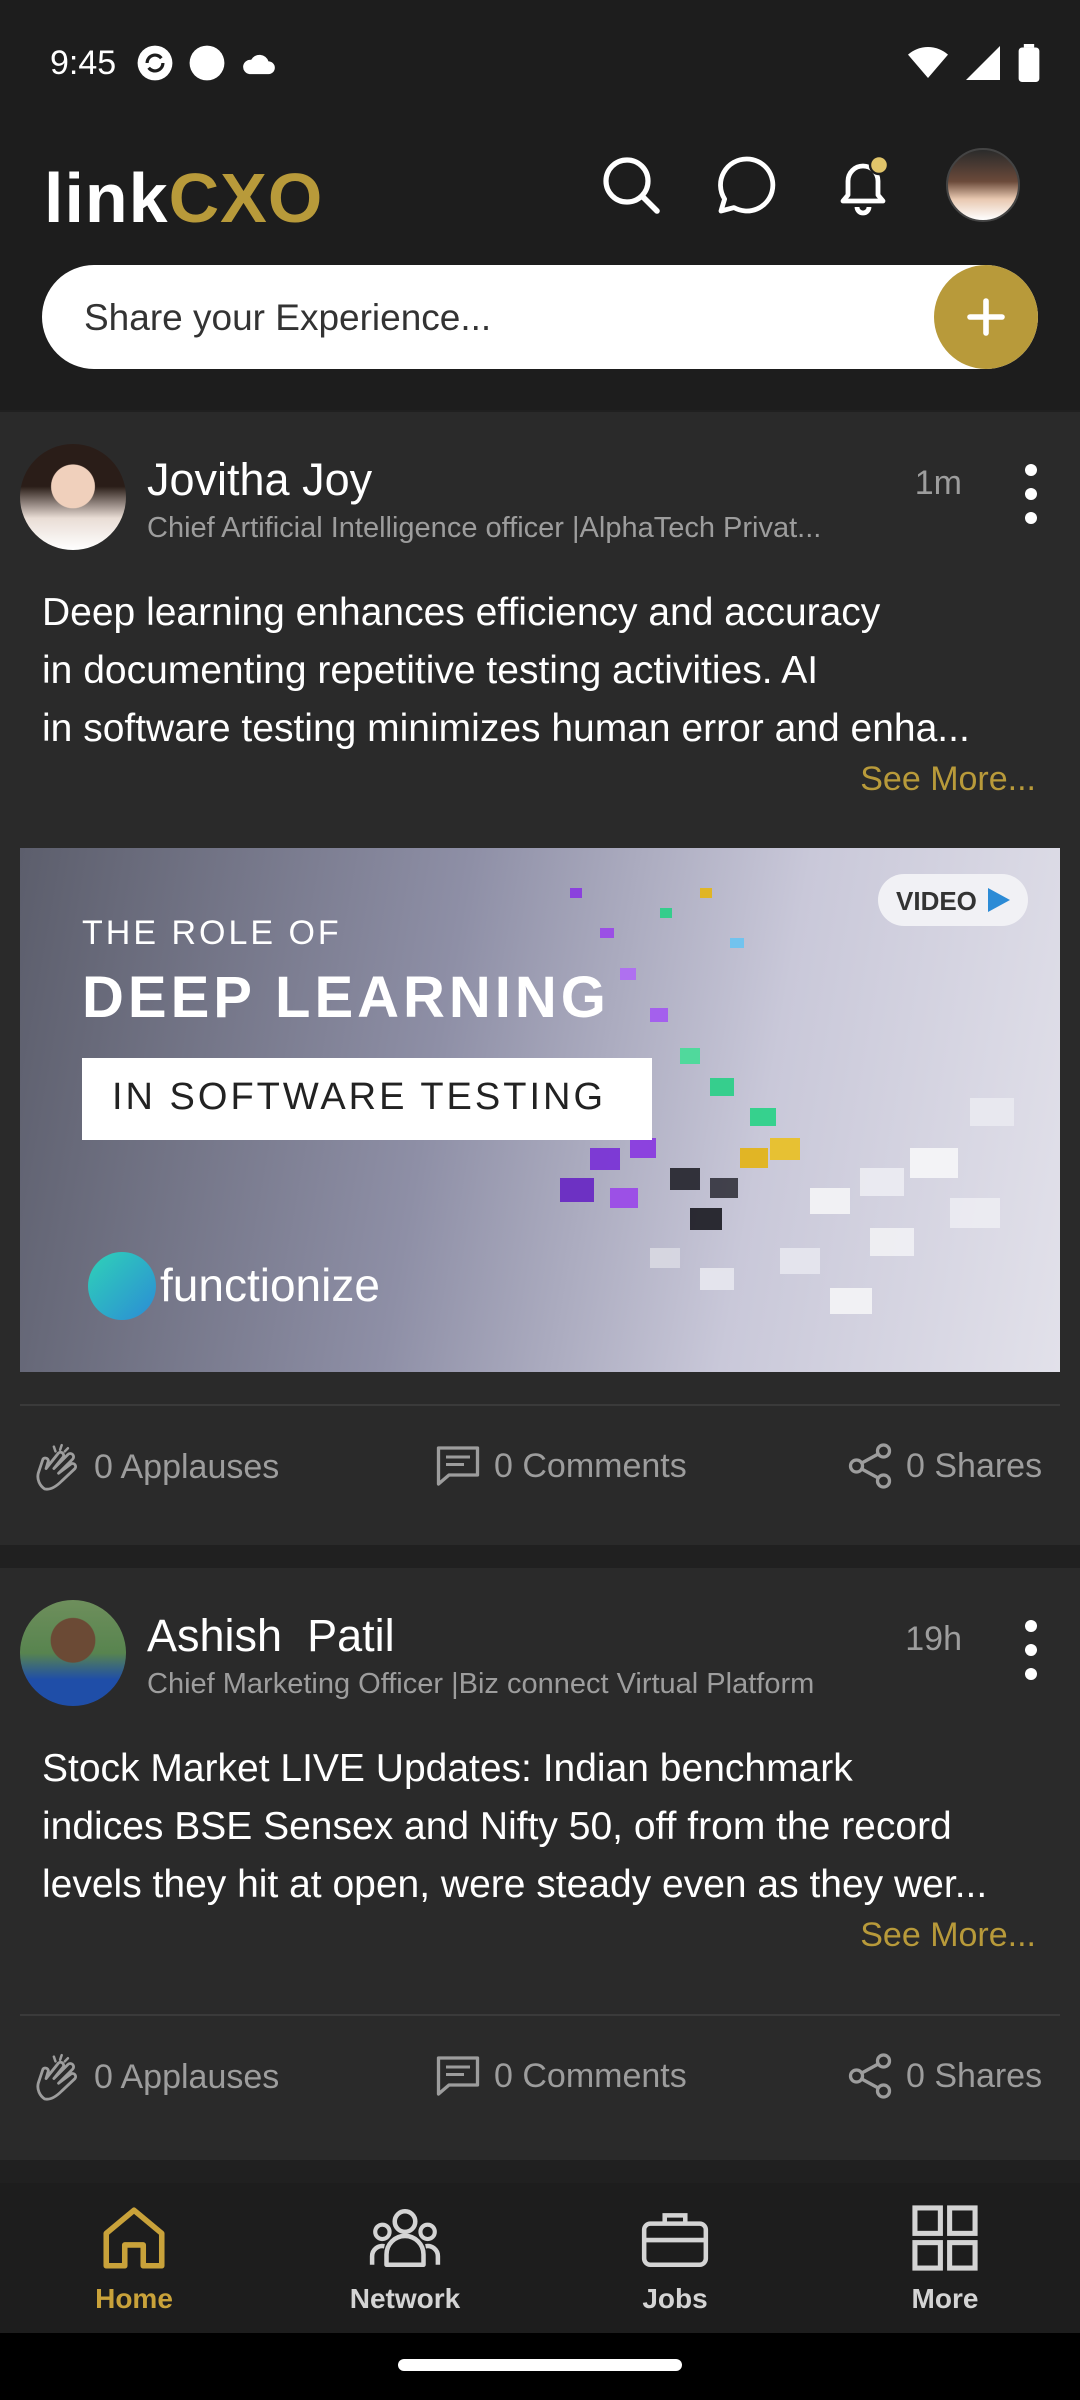 The image size is (1080, 2400). What do you see at coordinates (405, 2298) in the screenshot?
I see `nav-label: Network` at bounding box center [405, 2298].